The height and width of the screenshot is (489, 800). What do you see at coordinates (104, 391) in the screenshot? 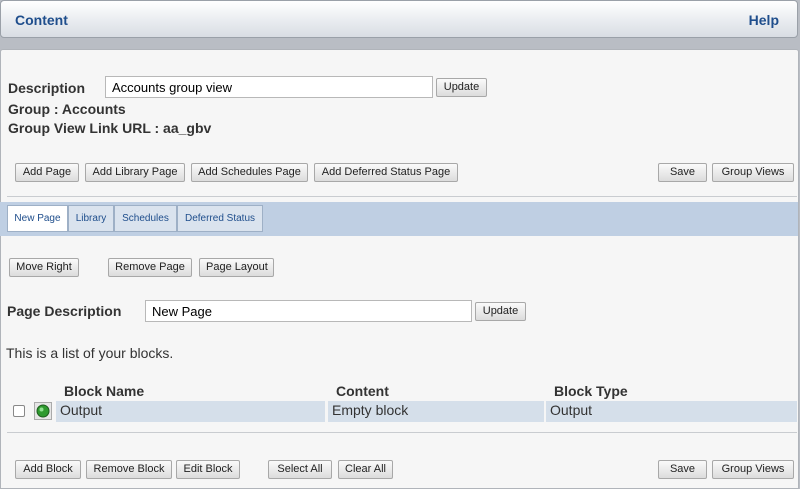
I see `column-header-block-name: Block Name` at bounding box center [104, 391].